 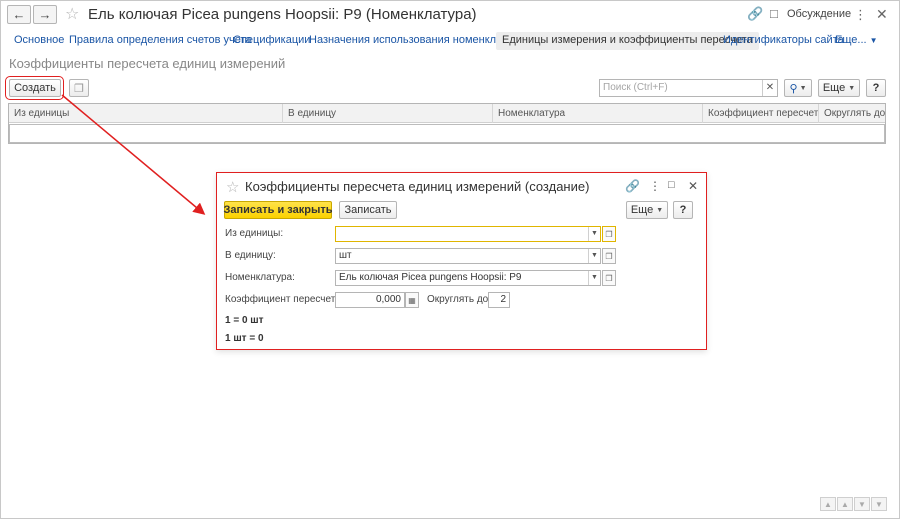 What do you see at coordinates (845, 504) in the screenshot?
I see `scroll-up-icon: ▲` at bounding box center [845, 504].